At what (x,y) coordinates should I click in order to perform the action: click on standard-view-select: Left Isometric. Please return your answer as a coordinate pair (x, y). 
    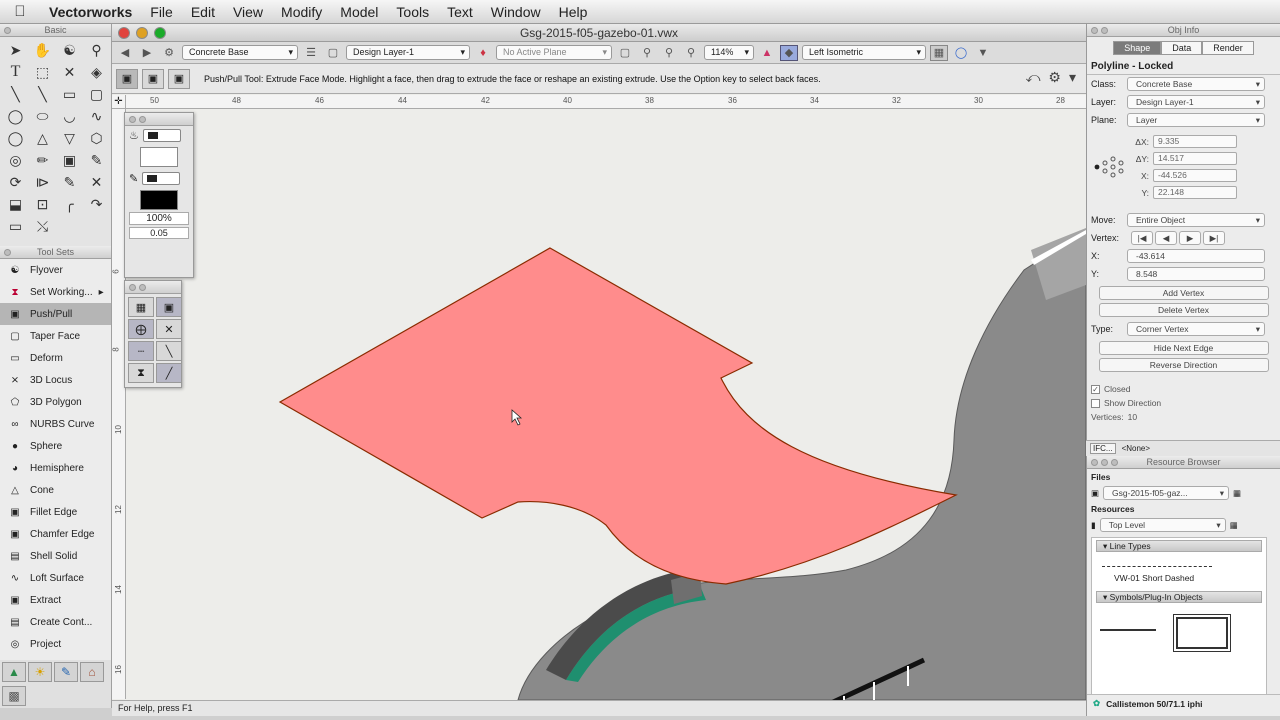
    Looking at the image, I should click on (864, 52).